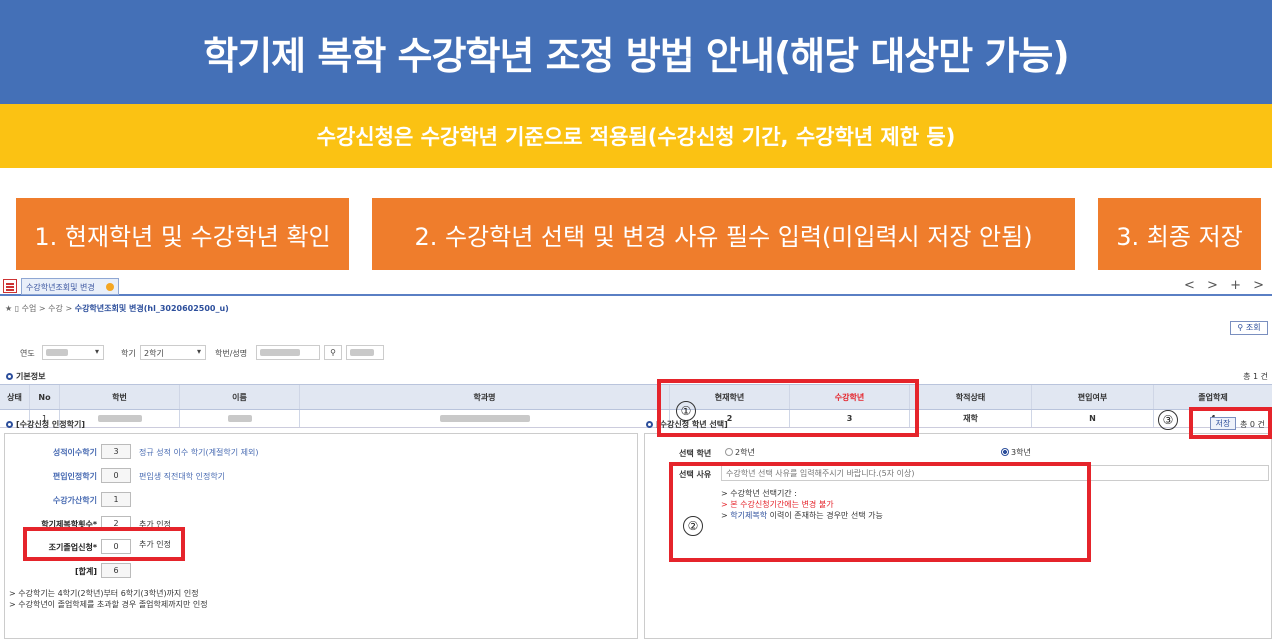 The width and height of the screenshot is (1272, 639). Describe the element at coordinates (1255, 376) in the screenshot. I see `basic-info-count: 총 1 건` at that location.